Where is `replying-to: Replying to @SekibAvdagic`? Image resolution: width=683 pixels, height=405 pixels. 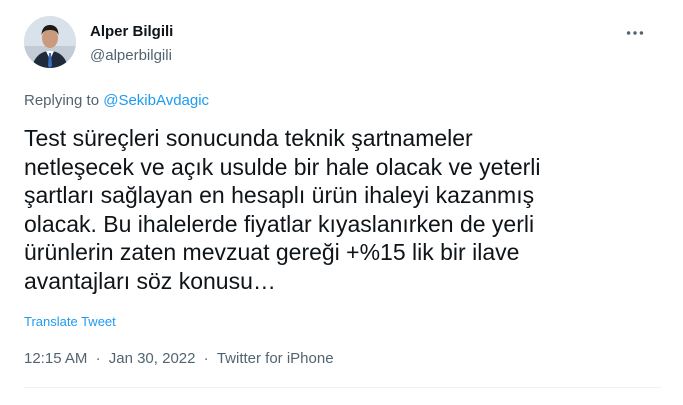
replying-to: Replying to @SekibAvdagic is located at coordinates (116, 100).